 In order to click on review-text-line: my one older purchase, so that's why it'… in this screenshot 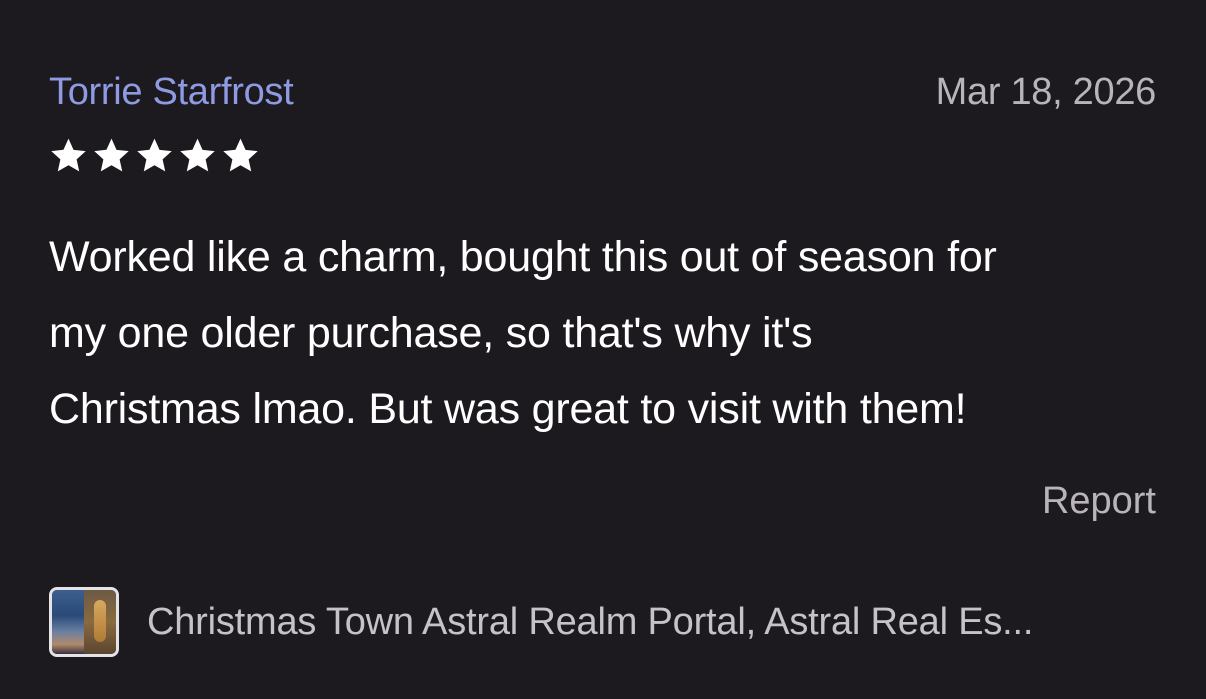, I will do `click(431, 333)`.